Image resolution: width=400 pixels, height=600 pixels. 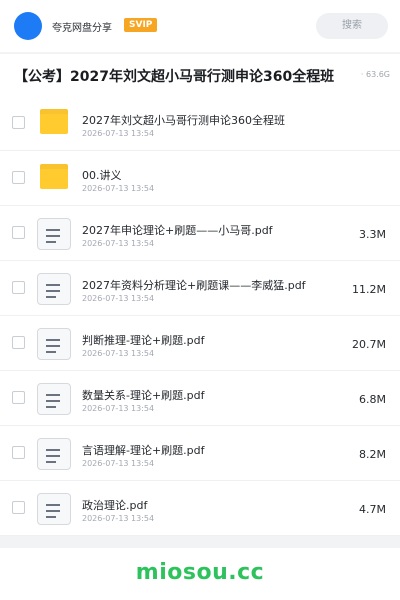 I want to click on file-size: 3.3M, so click(x=372, y=234).